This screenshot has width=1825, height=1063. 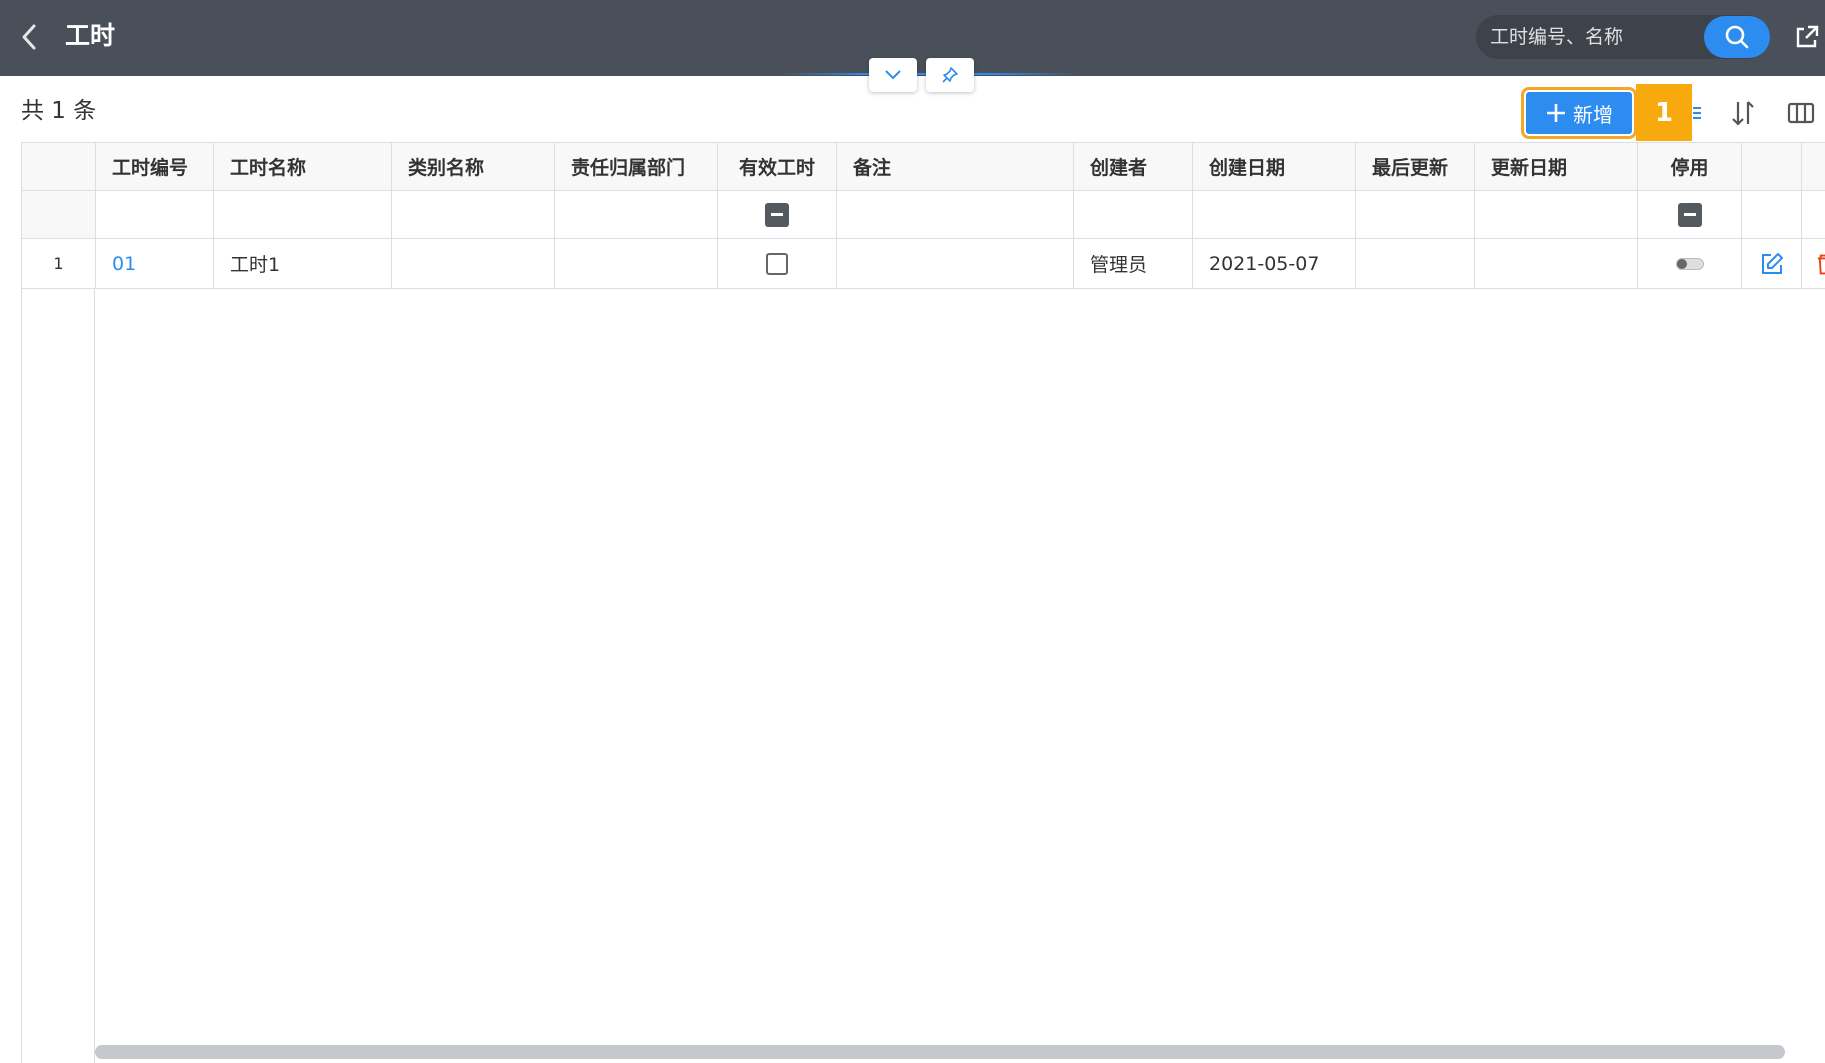 I want to click on name-cell: 工时1, so click(x=303, y=264).